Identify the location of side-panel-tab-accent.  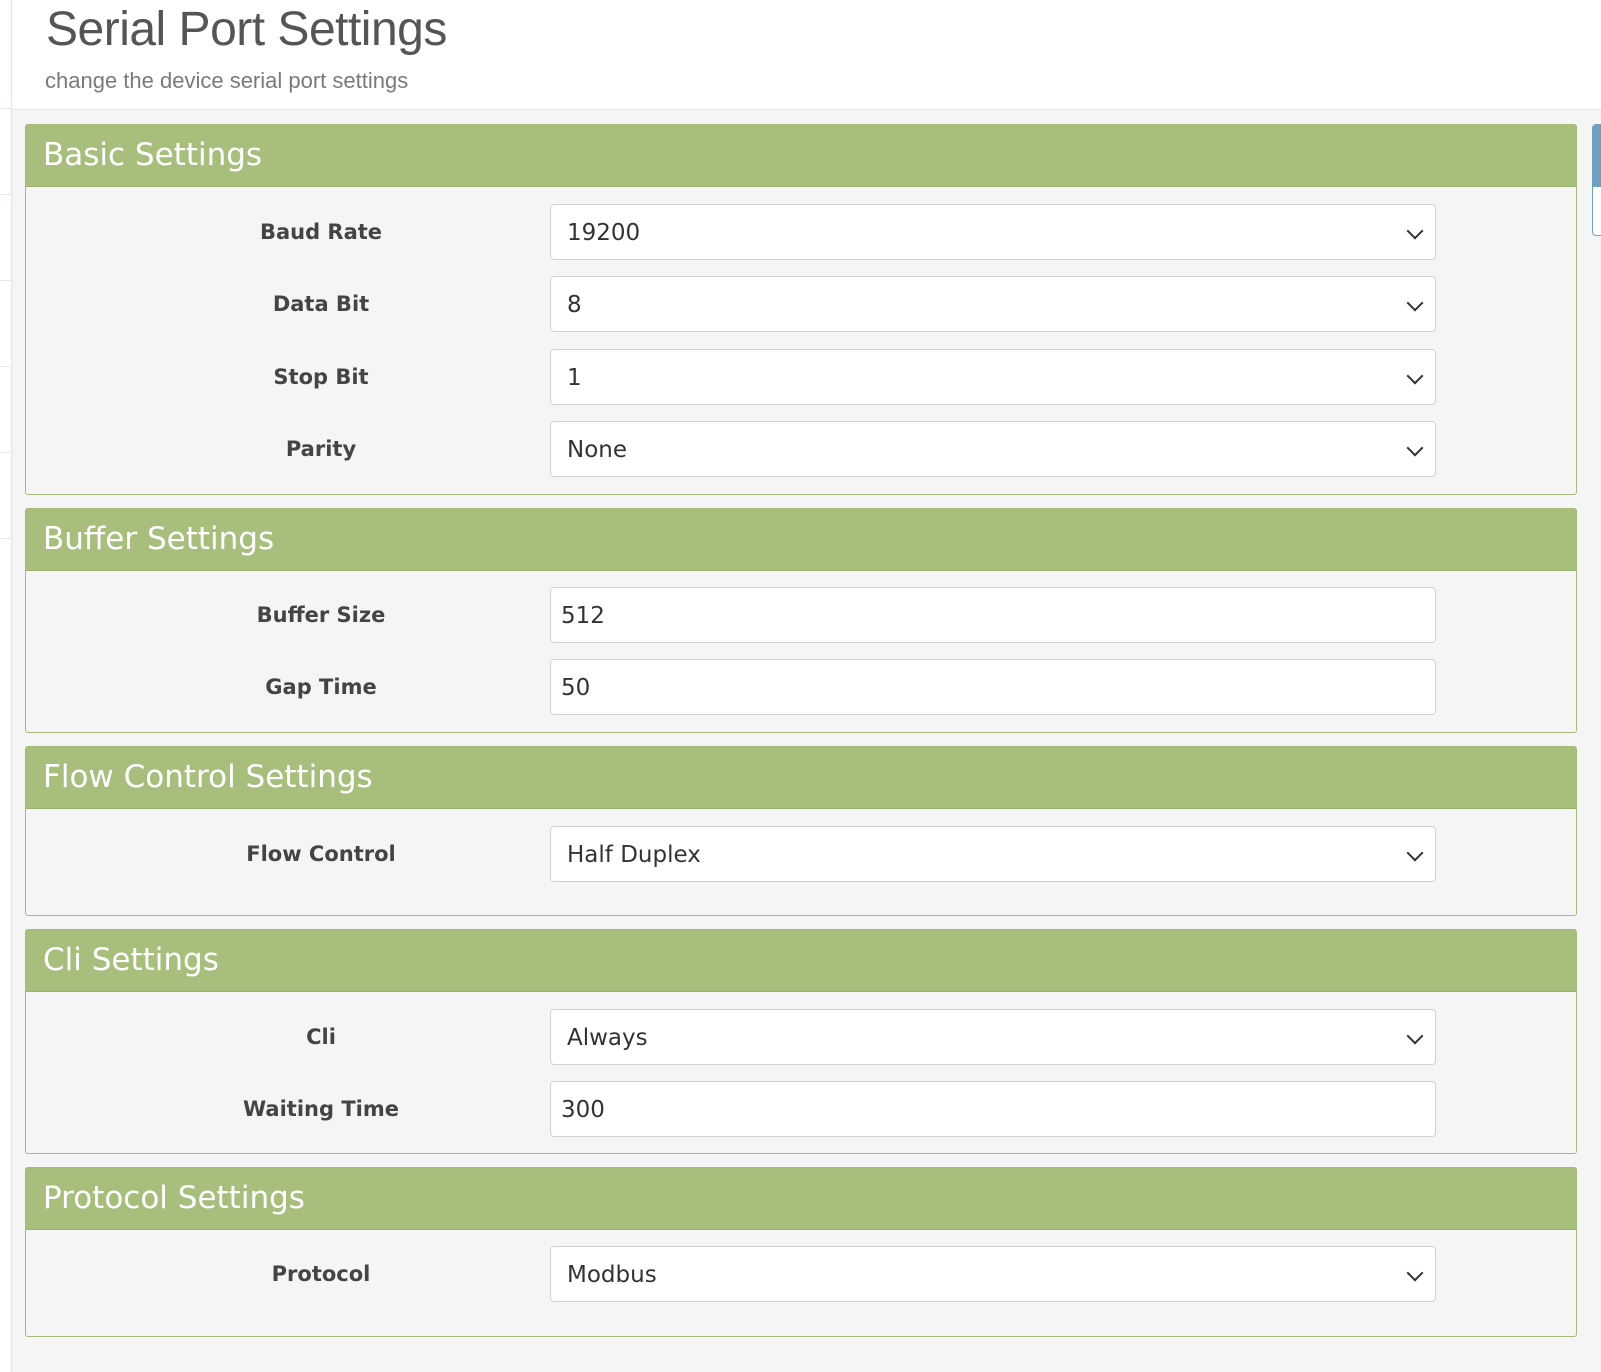
(1597, 156).